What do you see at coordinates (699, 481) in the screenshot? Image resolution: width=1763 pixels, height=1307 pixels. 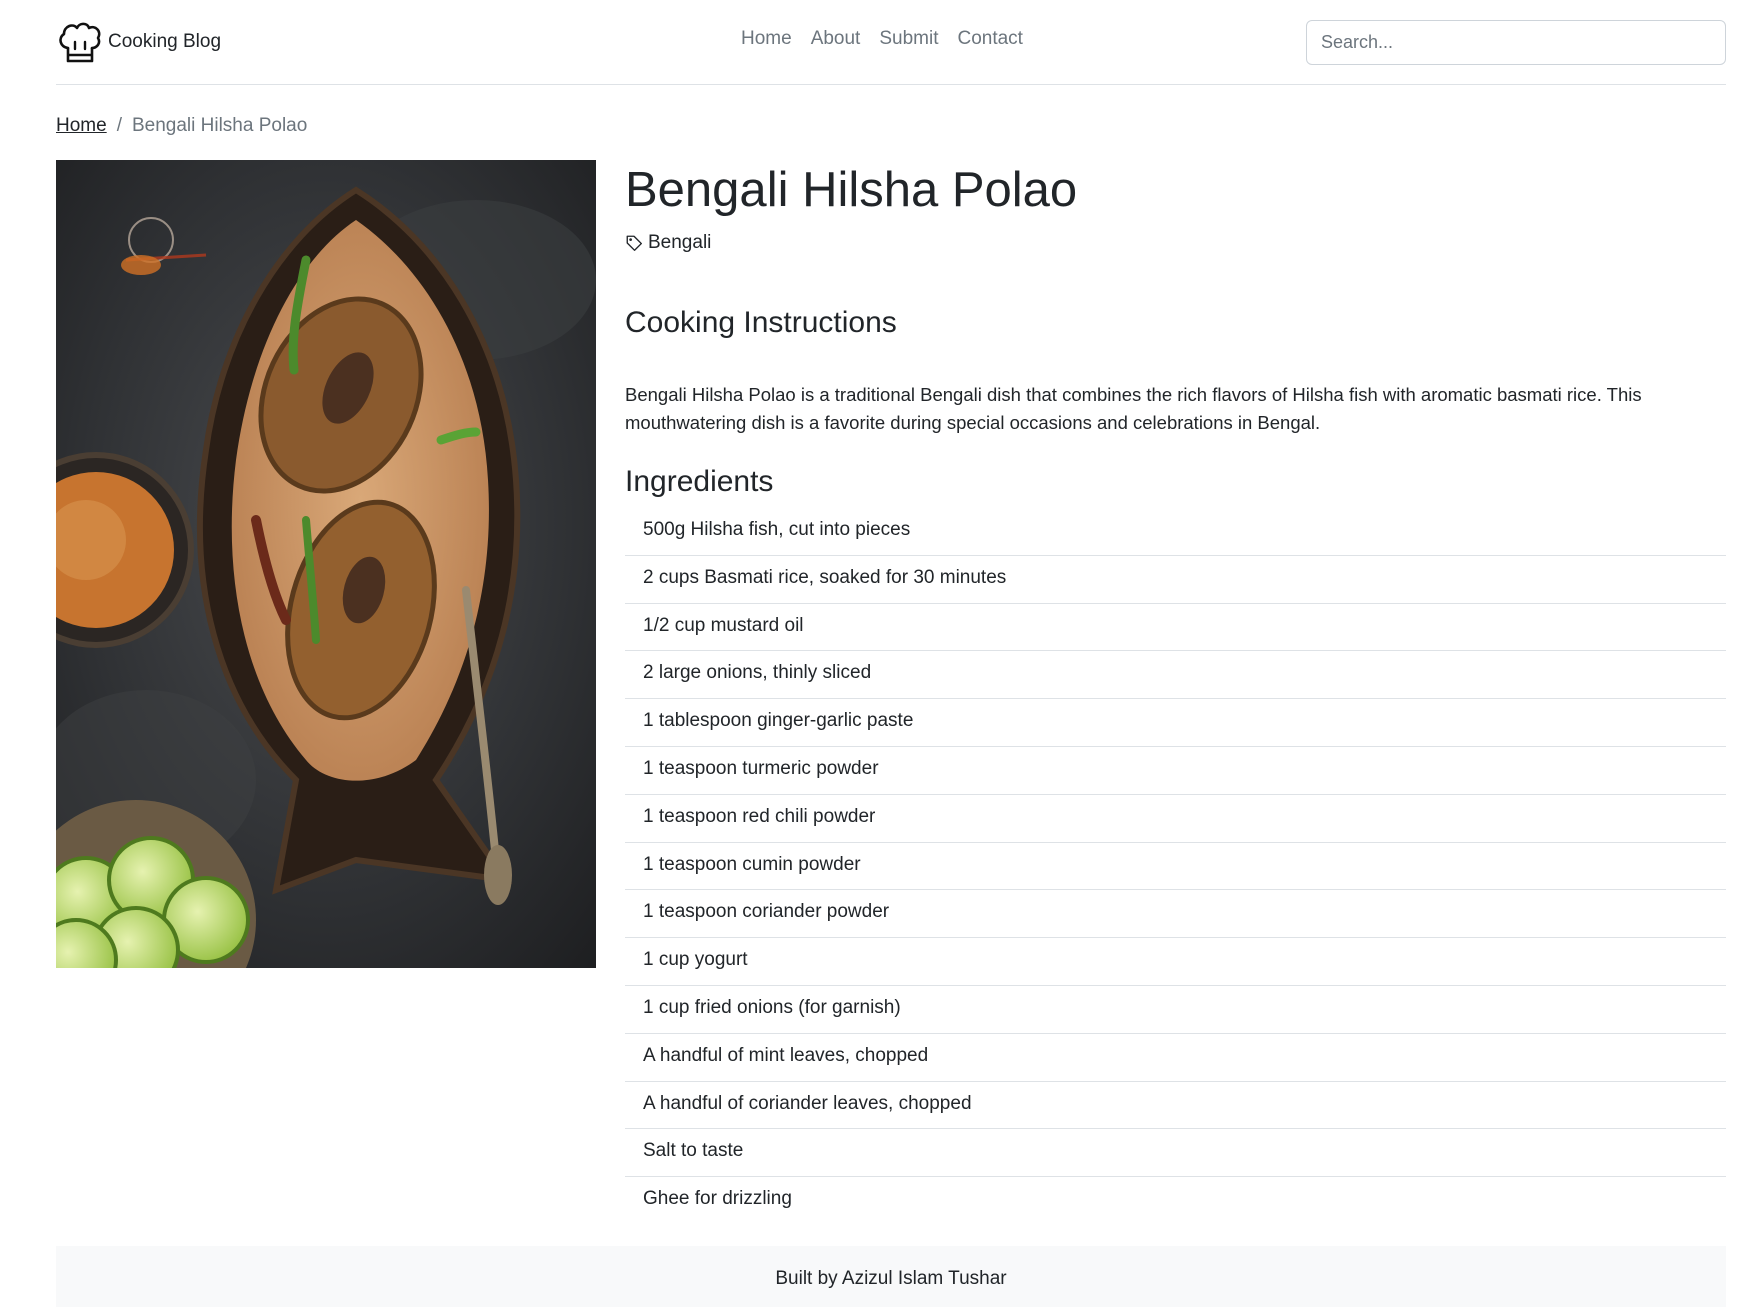 I see `ingredients-heading: Ingredients` at bounding box center [699, 481].